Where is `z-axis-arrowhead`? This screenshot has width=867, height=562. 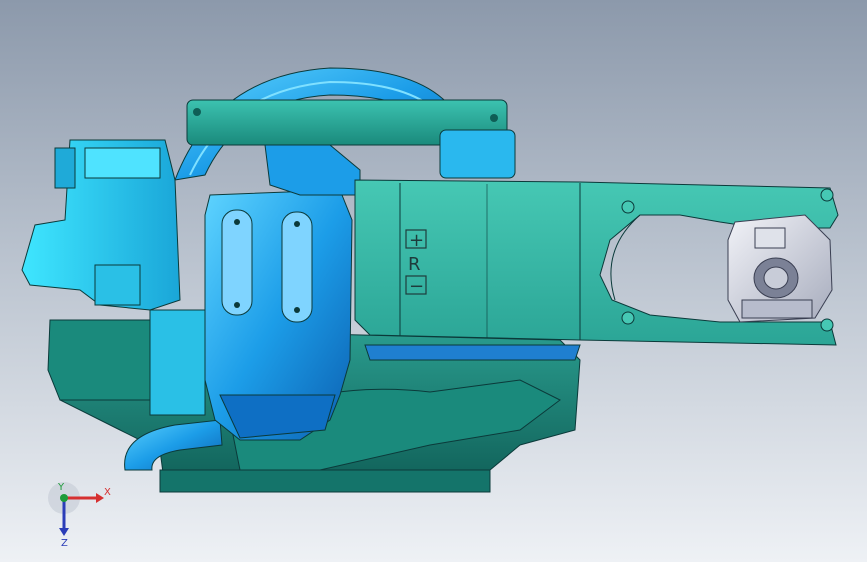
z-axis-arrowhead is located at coordinates (64, 532).